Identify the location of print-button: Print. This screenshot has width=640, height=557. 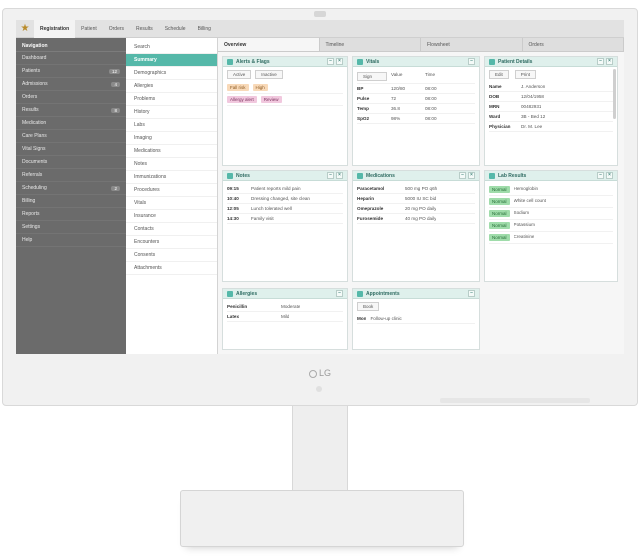
(525, 74).